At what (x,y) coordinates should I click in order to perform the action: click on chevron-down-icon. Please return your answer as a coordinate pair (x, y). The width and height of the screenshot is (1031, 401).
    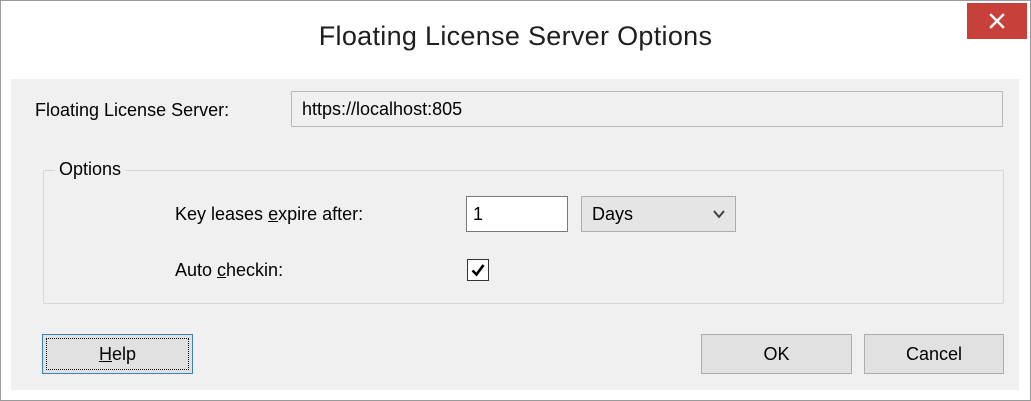
    Looking at the image, I should click on (719, 214).